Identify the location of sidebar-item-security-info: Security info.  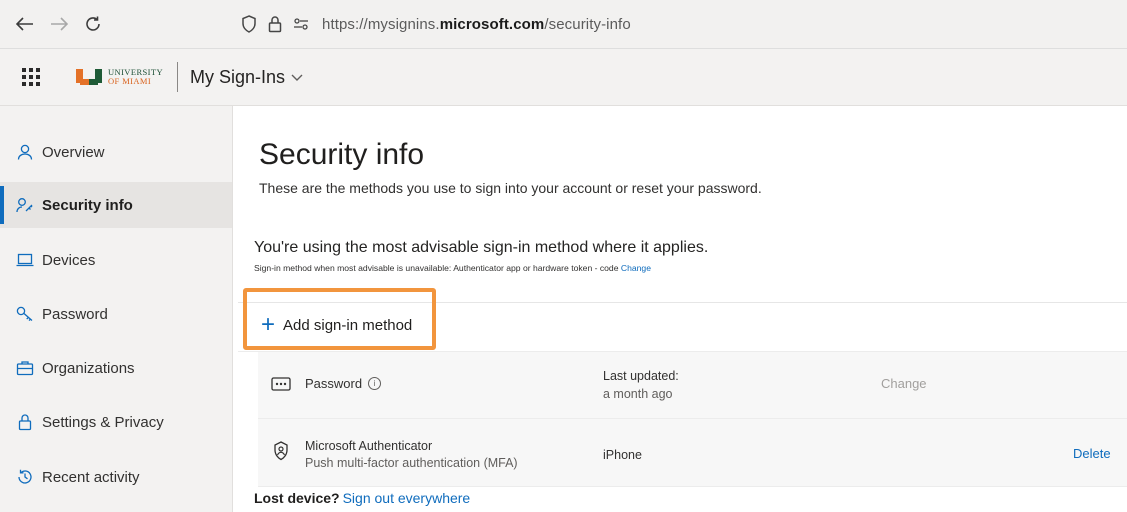
(116, 205).